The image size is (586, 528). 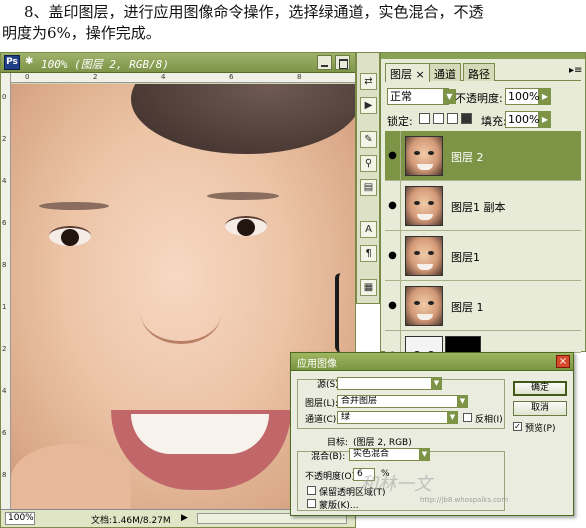 What do you see at coordinates (396, 484) in the screenshot?
I see `watermark-text: 和林一文` at bounding box center [396, 484].